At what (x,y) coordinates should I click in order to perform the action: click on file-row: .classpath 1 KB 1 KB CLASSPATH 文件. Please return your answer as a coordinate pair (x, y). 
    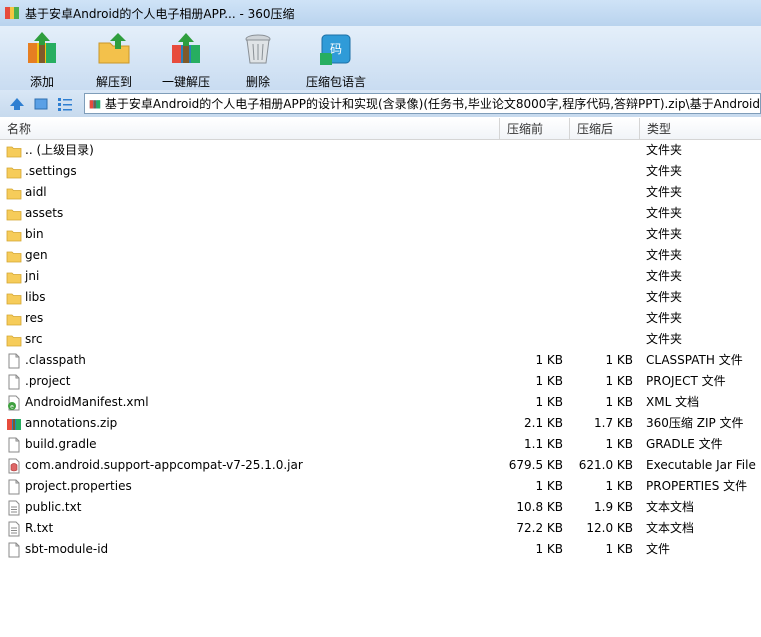
    Looking at the image, I should click on (380, 360).